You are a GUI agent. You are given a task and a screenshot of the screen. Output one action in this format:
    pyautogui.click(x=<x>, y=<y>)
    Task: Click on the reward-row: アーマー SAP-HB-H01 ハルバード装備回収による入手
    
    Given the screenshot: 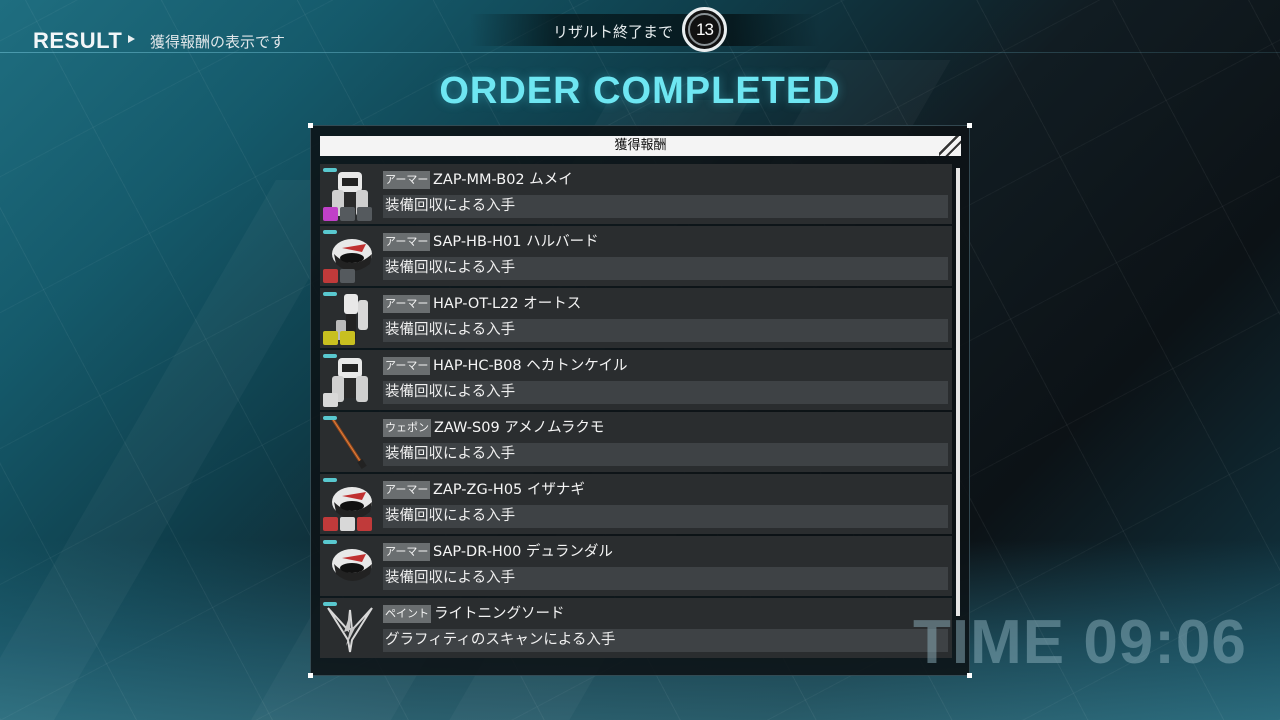 What is the action you would take?
    pyautogui.click(x=636, y=256)
    